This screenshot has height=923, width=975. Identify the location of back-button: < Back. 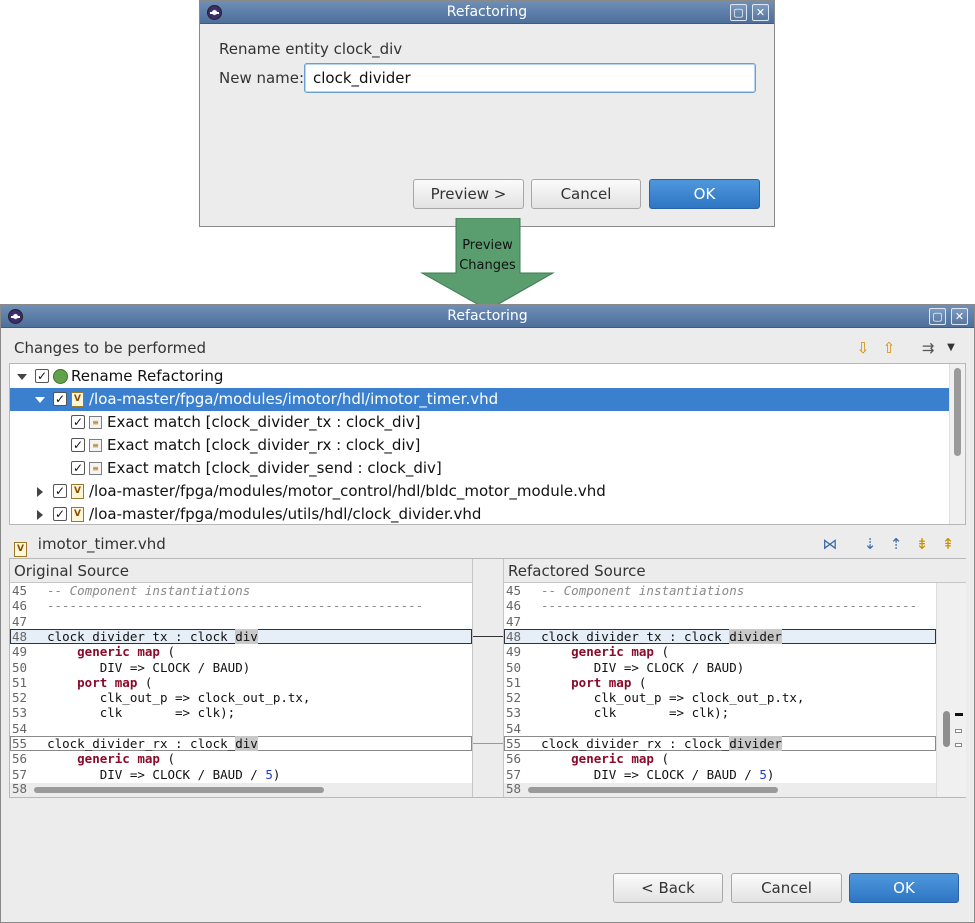
(668, 888).